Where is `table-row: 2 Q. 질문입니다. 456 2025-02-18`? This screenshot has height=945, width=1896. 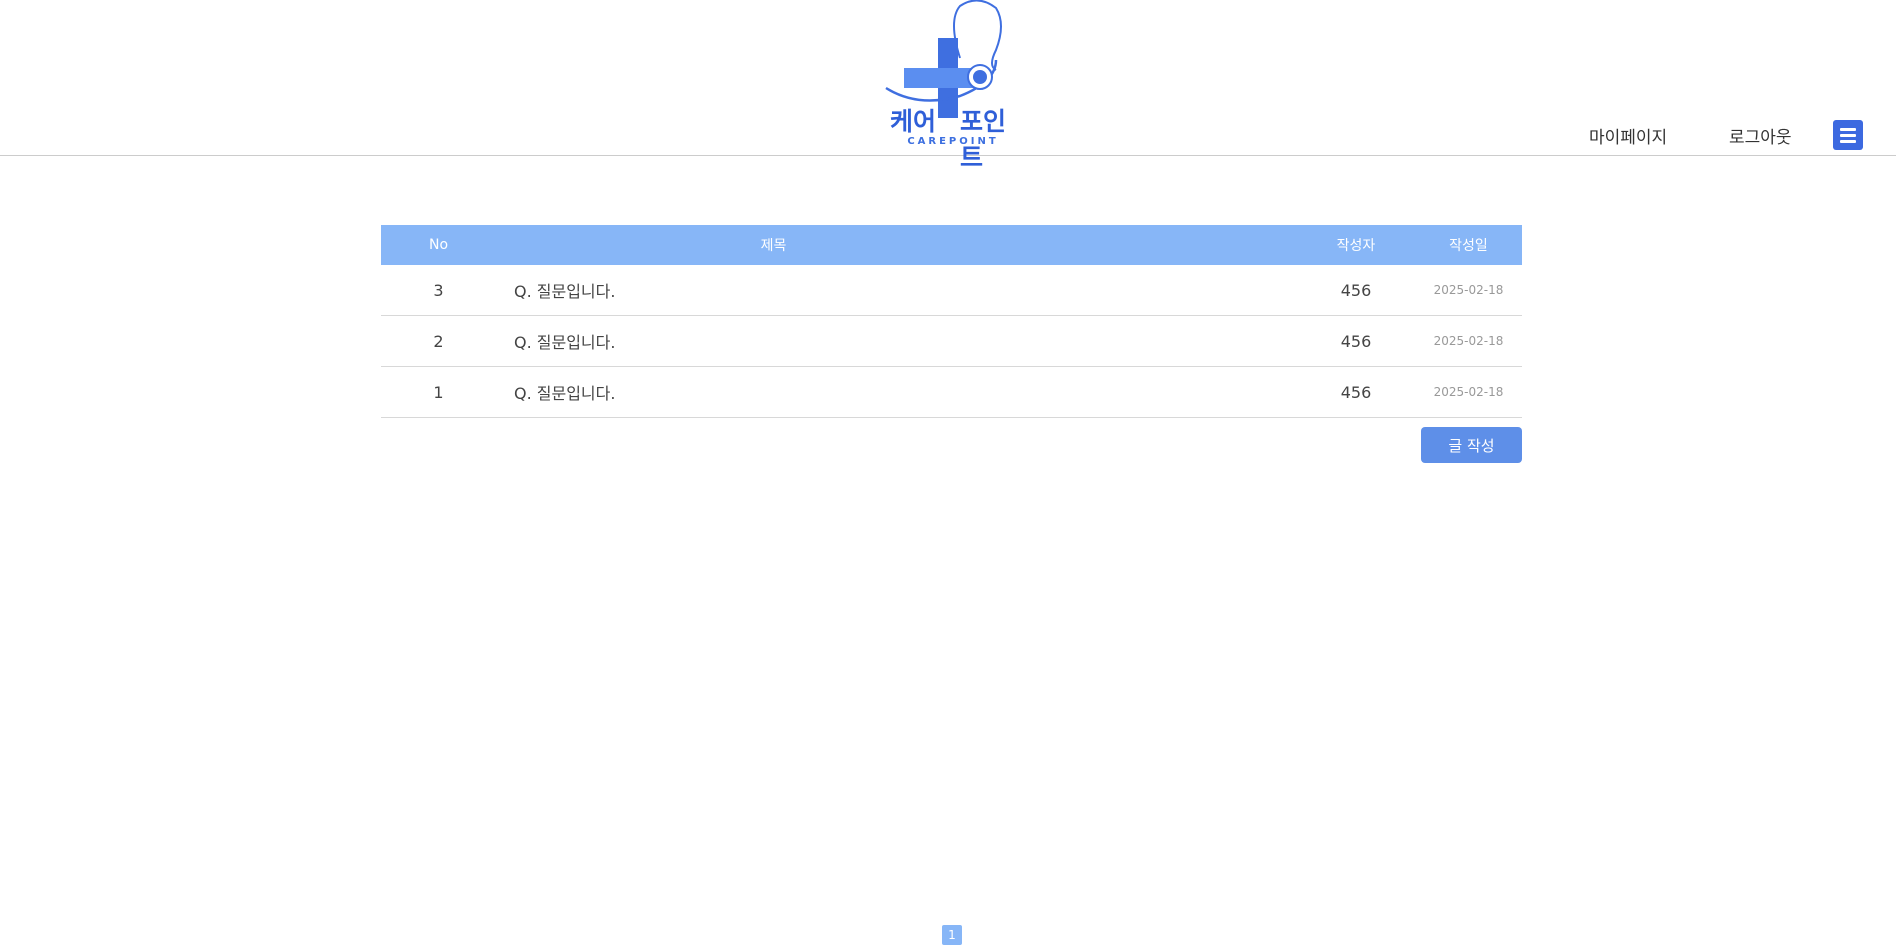 table-row: 2 Q. 질문입니다. 456 2025-02-18 is located at coordinates (951, 341).